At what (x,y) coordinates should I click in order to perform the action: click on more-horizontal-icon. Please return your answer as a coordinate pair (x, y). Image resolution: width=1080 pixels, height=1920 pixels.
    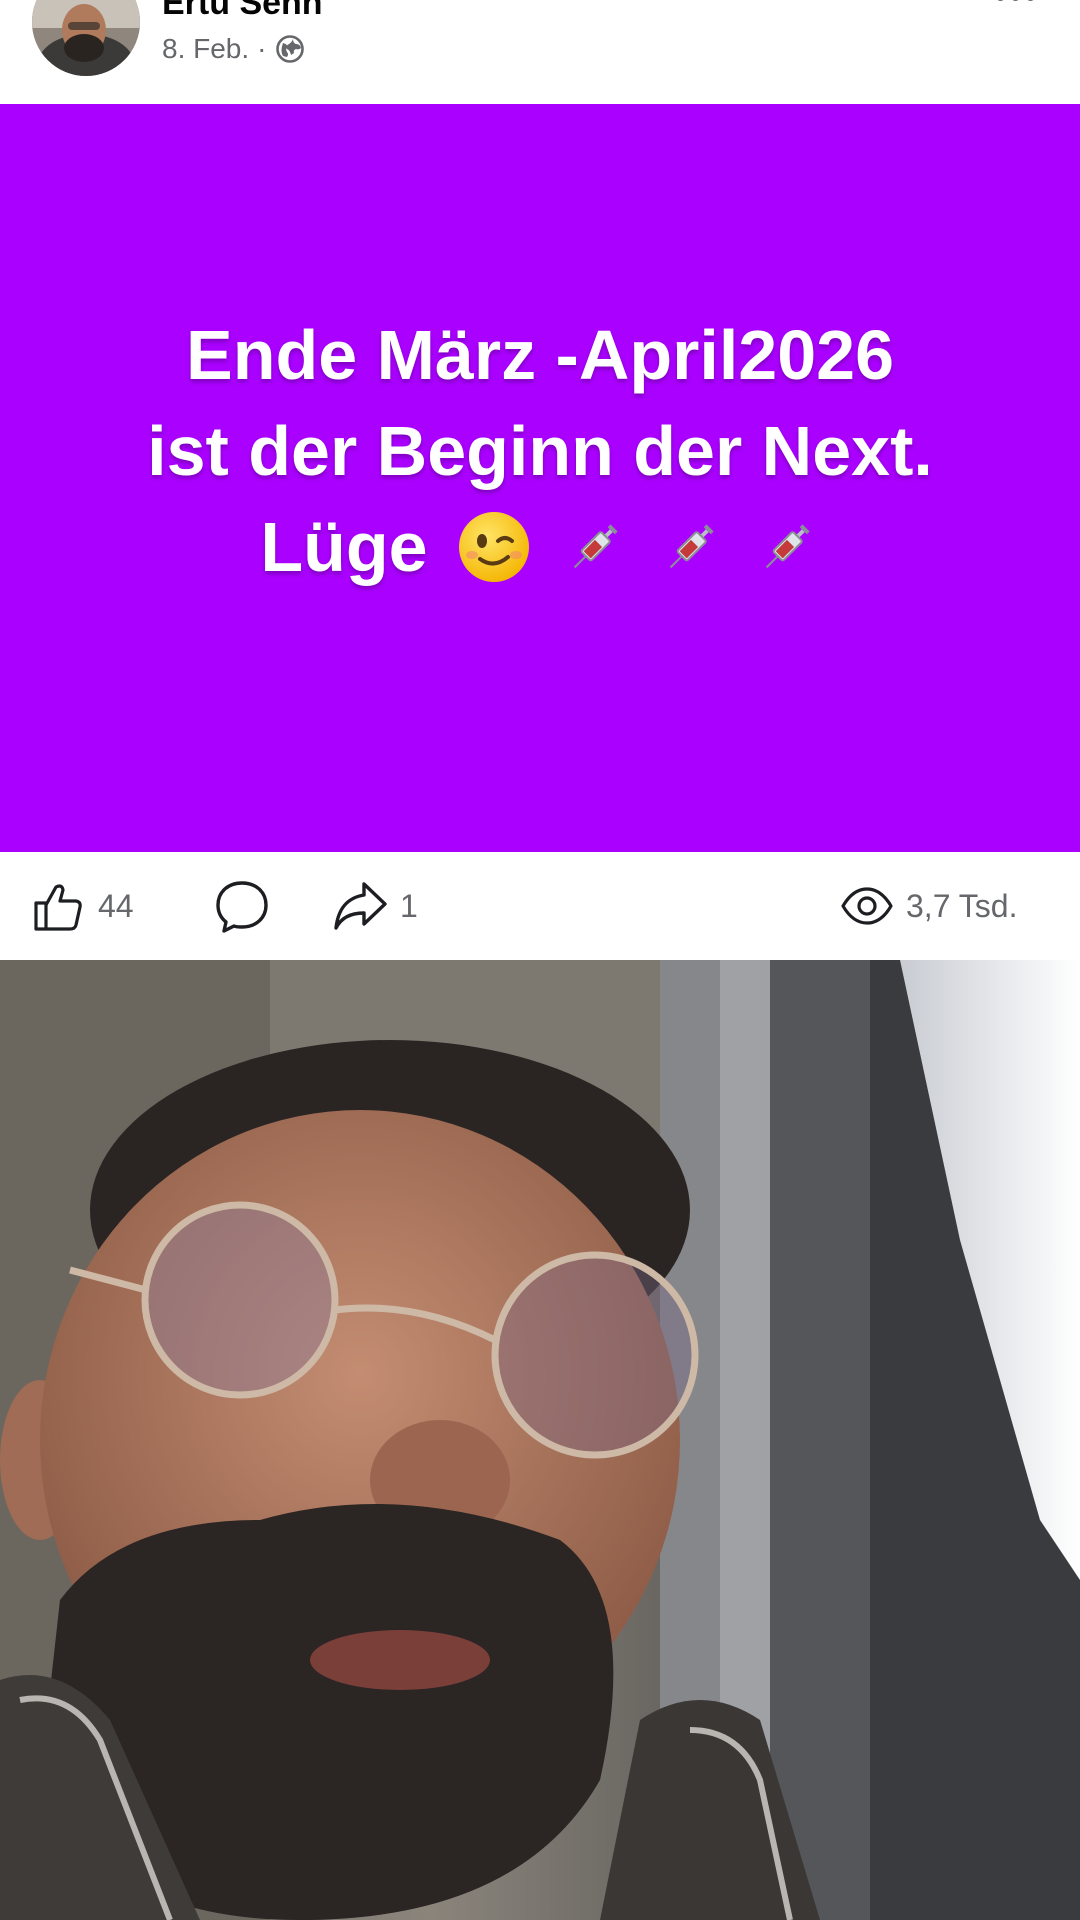
    Looking at the image, I should click on (1000, 0).